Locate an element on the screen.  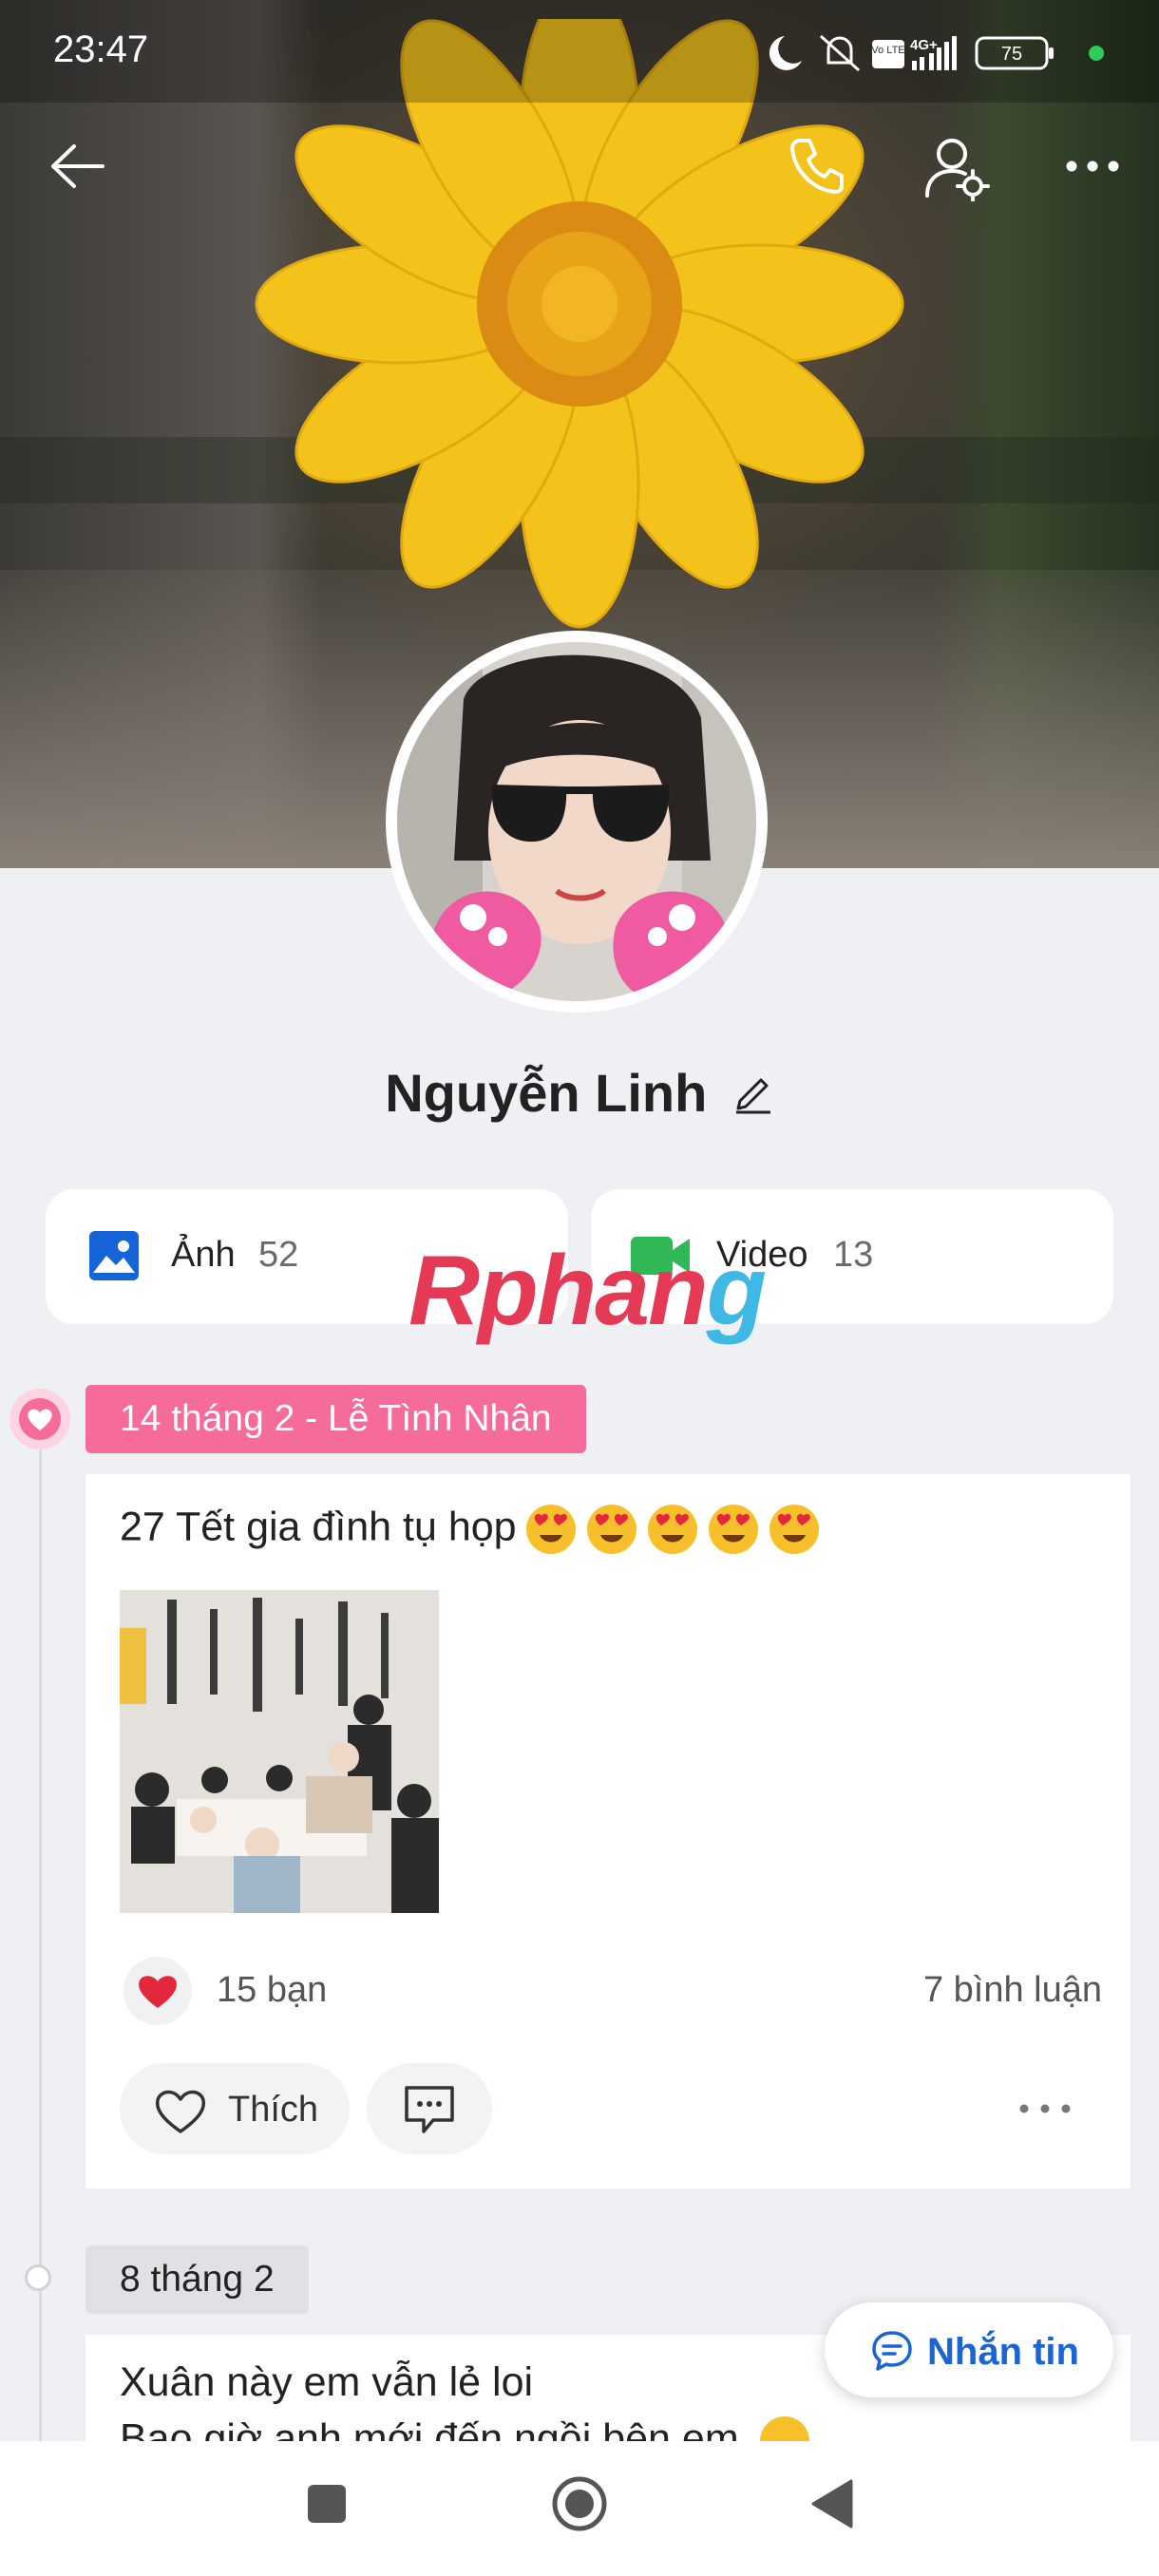
comments-count: 7 bình luận is located at coordinates (1002, 1990).